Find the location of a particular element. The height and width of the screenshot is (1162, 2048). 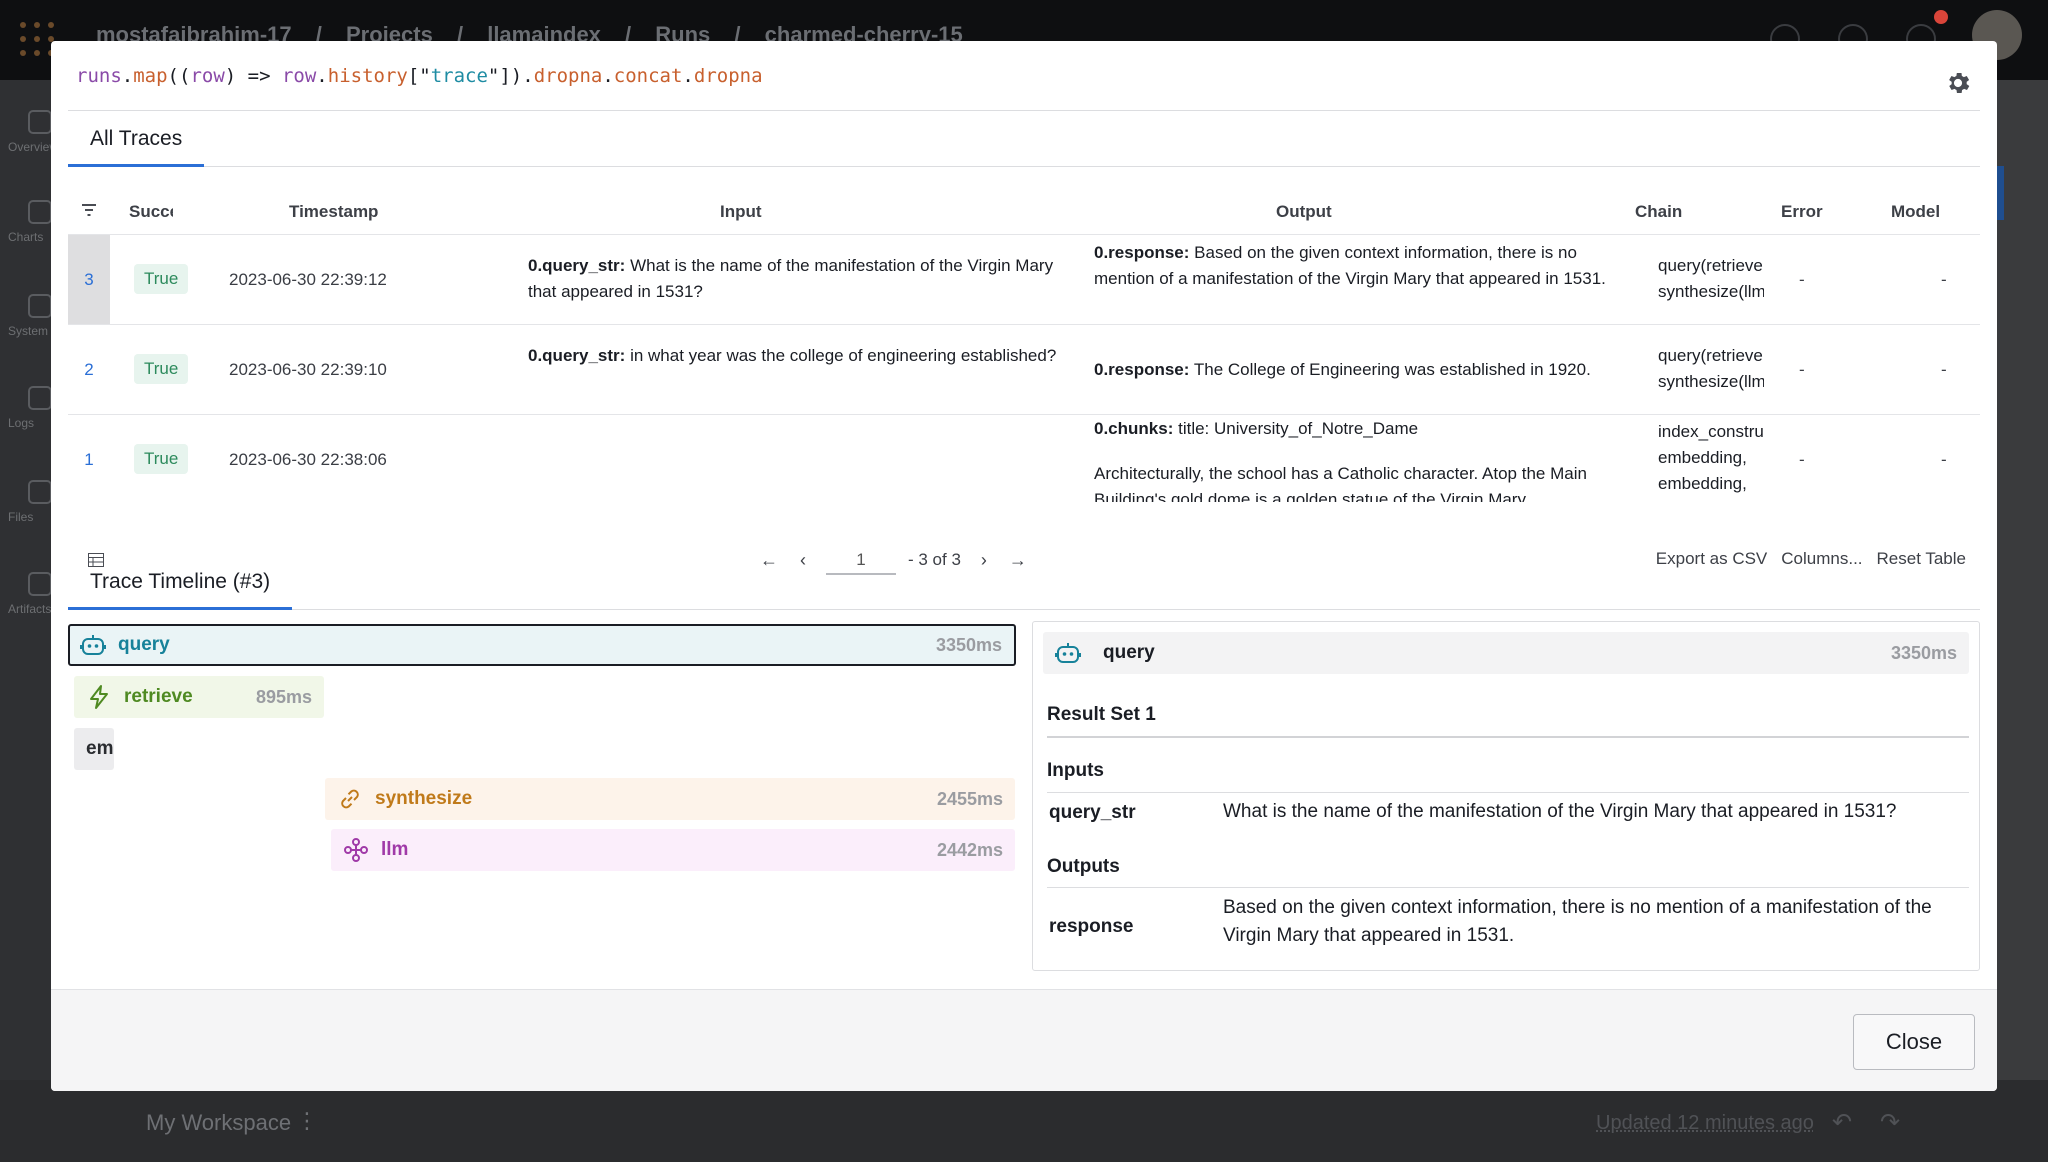

header-input: Input is located at coordinates (741, 212).